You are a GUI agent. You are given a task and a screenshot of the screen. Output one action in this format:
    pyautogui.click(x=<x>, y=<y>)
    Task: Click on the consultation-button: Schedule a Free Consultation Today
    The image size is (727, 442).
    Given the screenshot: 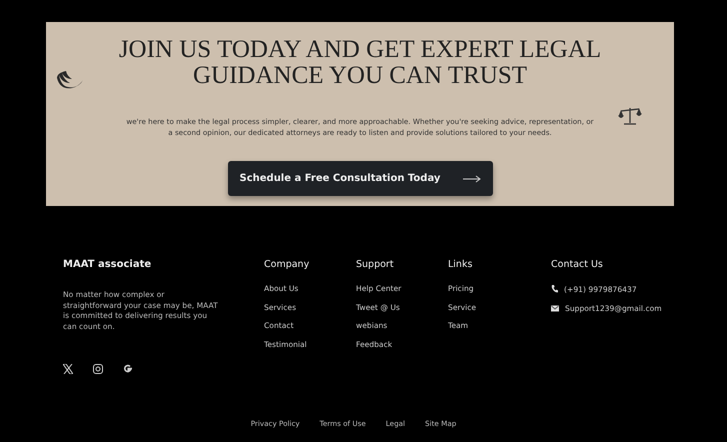 What is the action you would take?
    pyautogui.click(x=360, y=178)
    